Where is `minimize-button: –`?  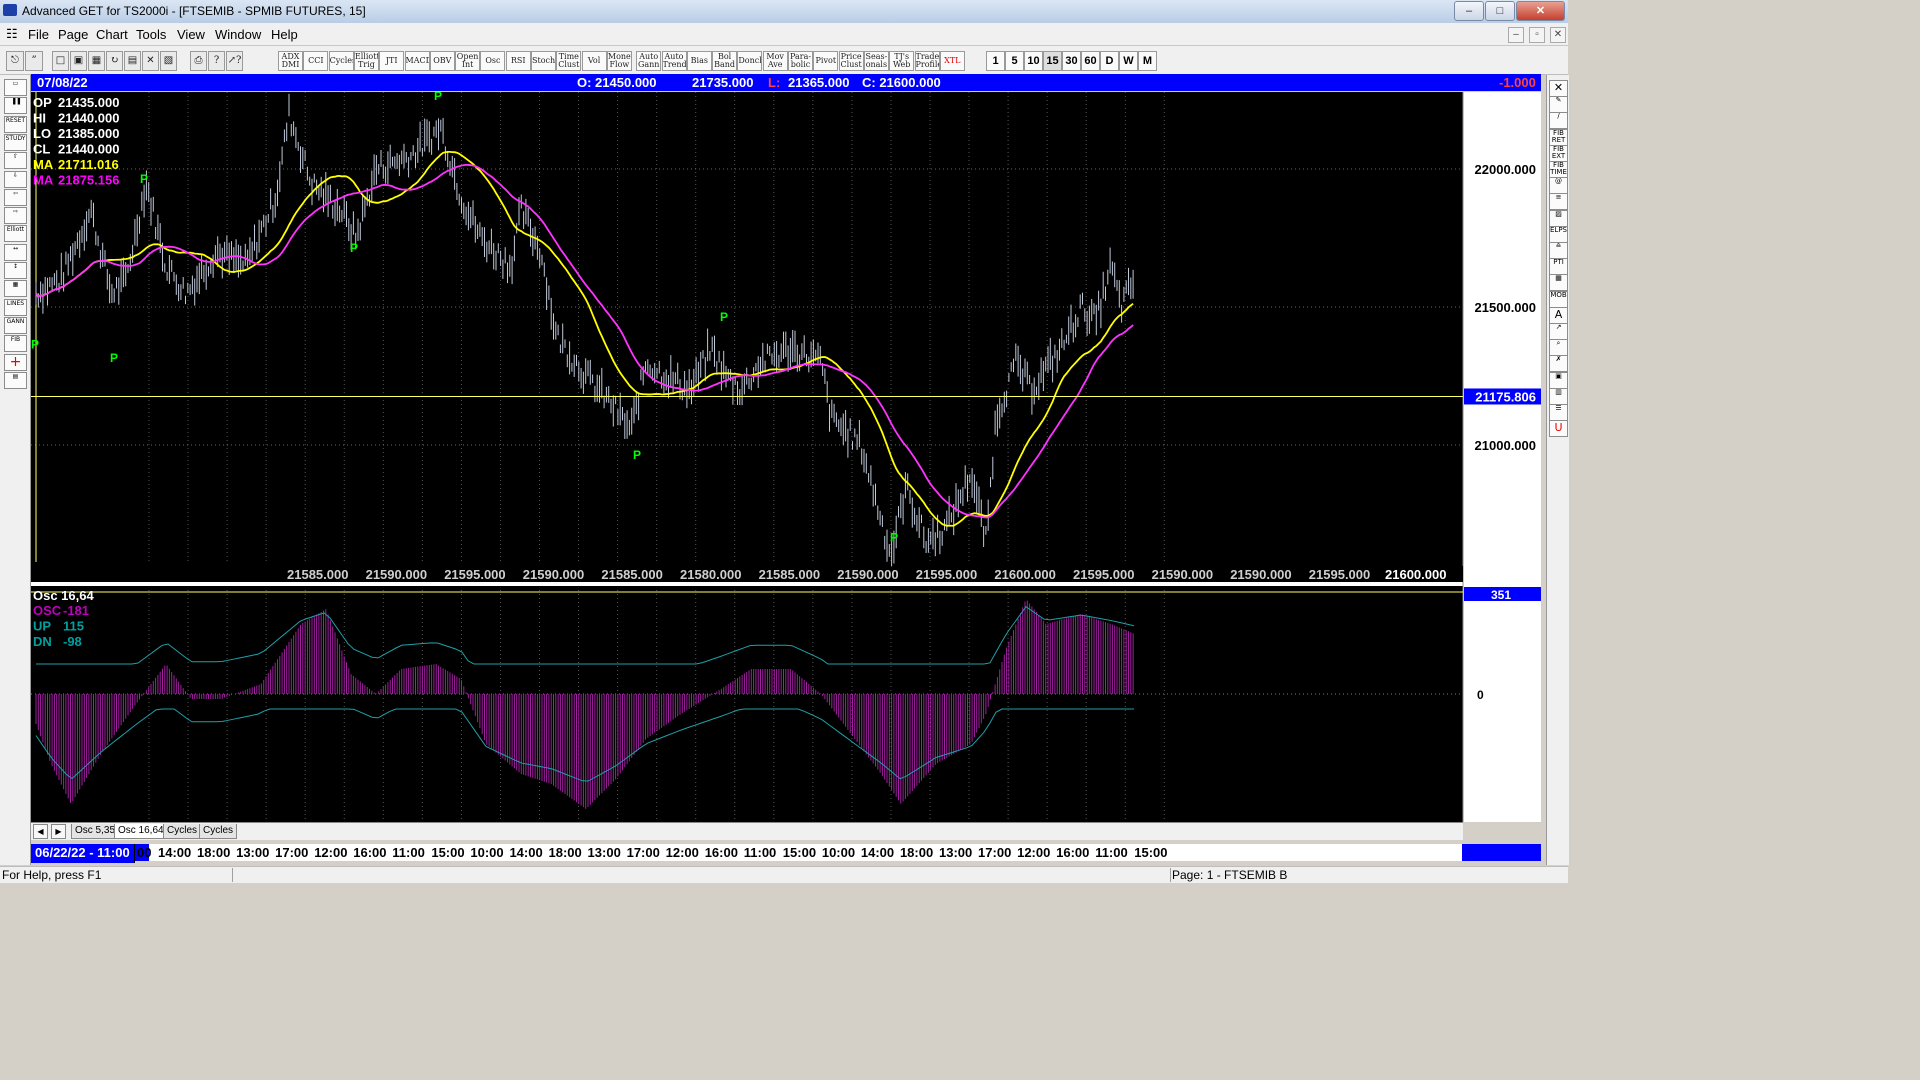
minimize-button: – is located at coordinates (1469, 11).